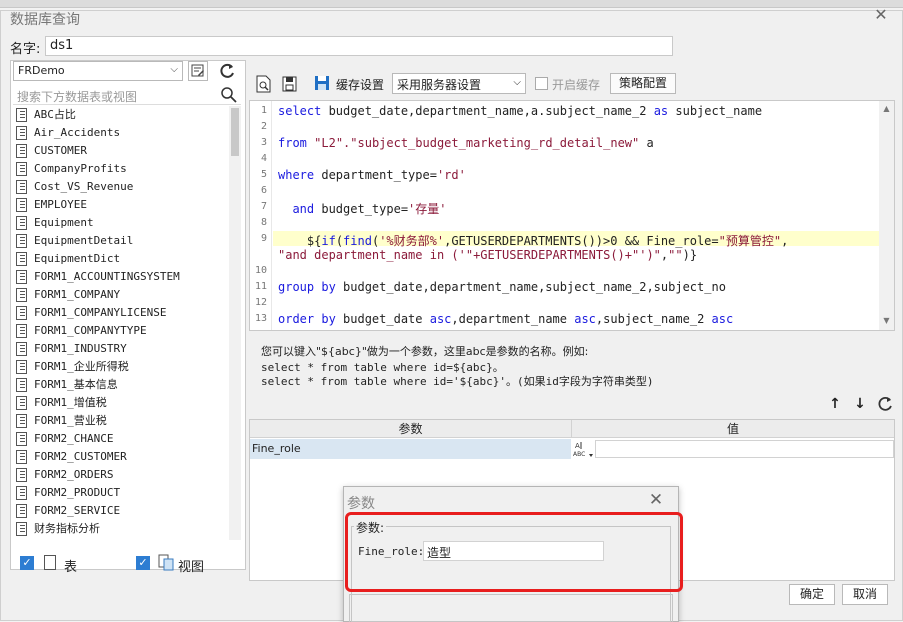 Image resolution: width=903 pixels, height=622 pixels. I want to click on line-number: 10, so click(260, 270).